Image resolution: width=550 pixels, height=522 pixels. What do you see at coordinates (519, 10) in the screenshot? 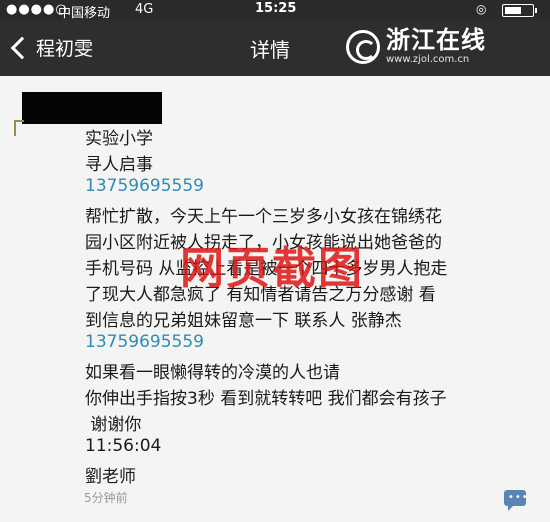
I see `battery-icon` at bounding box center [519, 10].